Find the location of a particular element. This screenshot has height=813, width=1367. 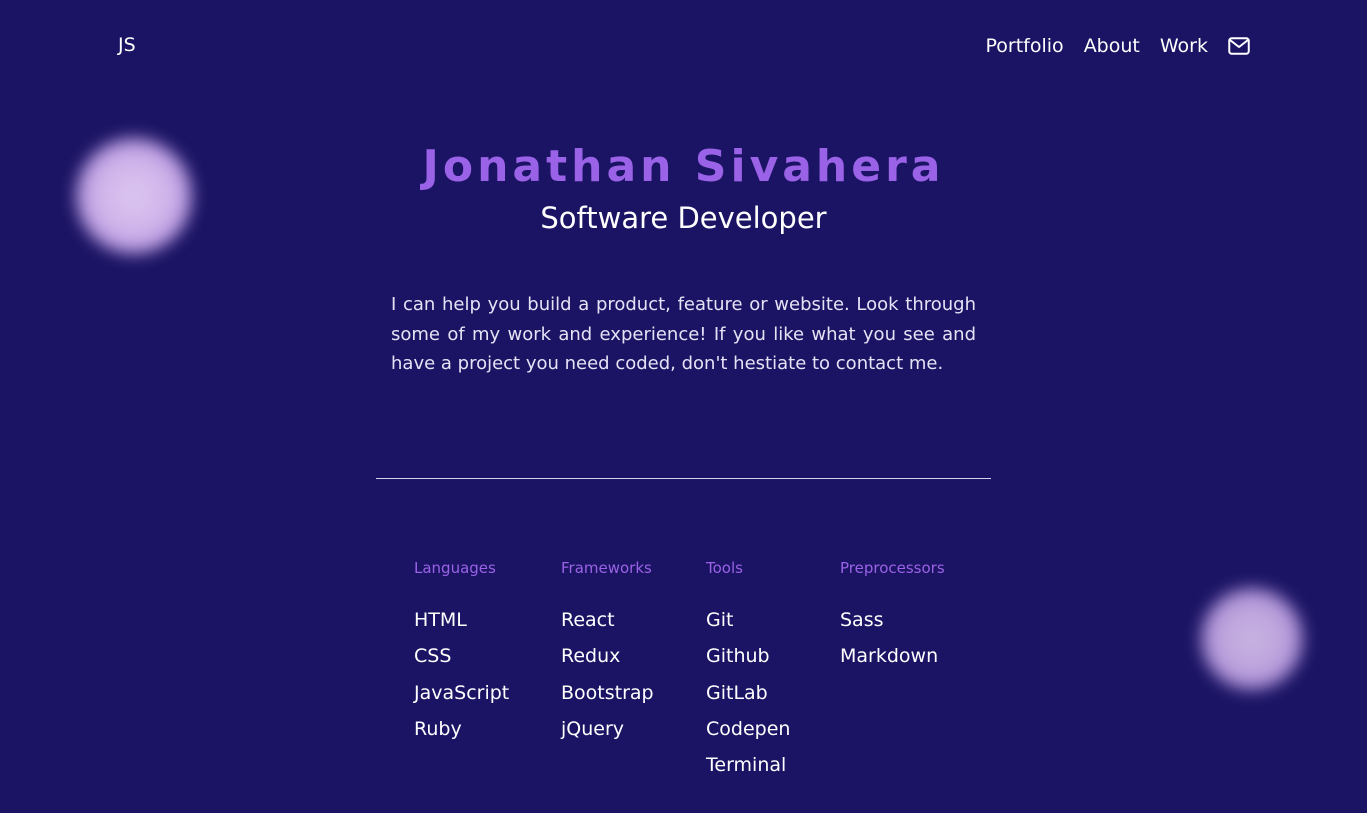

skill-item: CSS is located at coordinates (433, 656).